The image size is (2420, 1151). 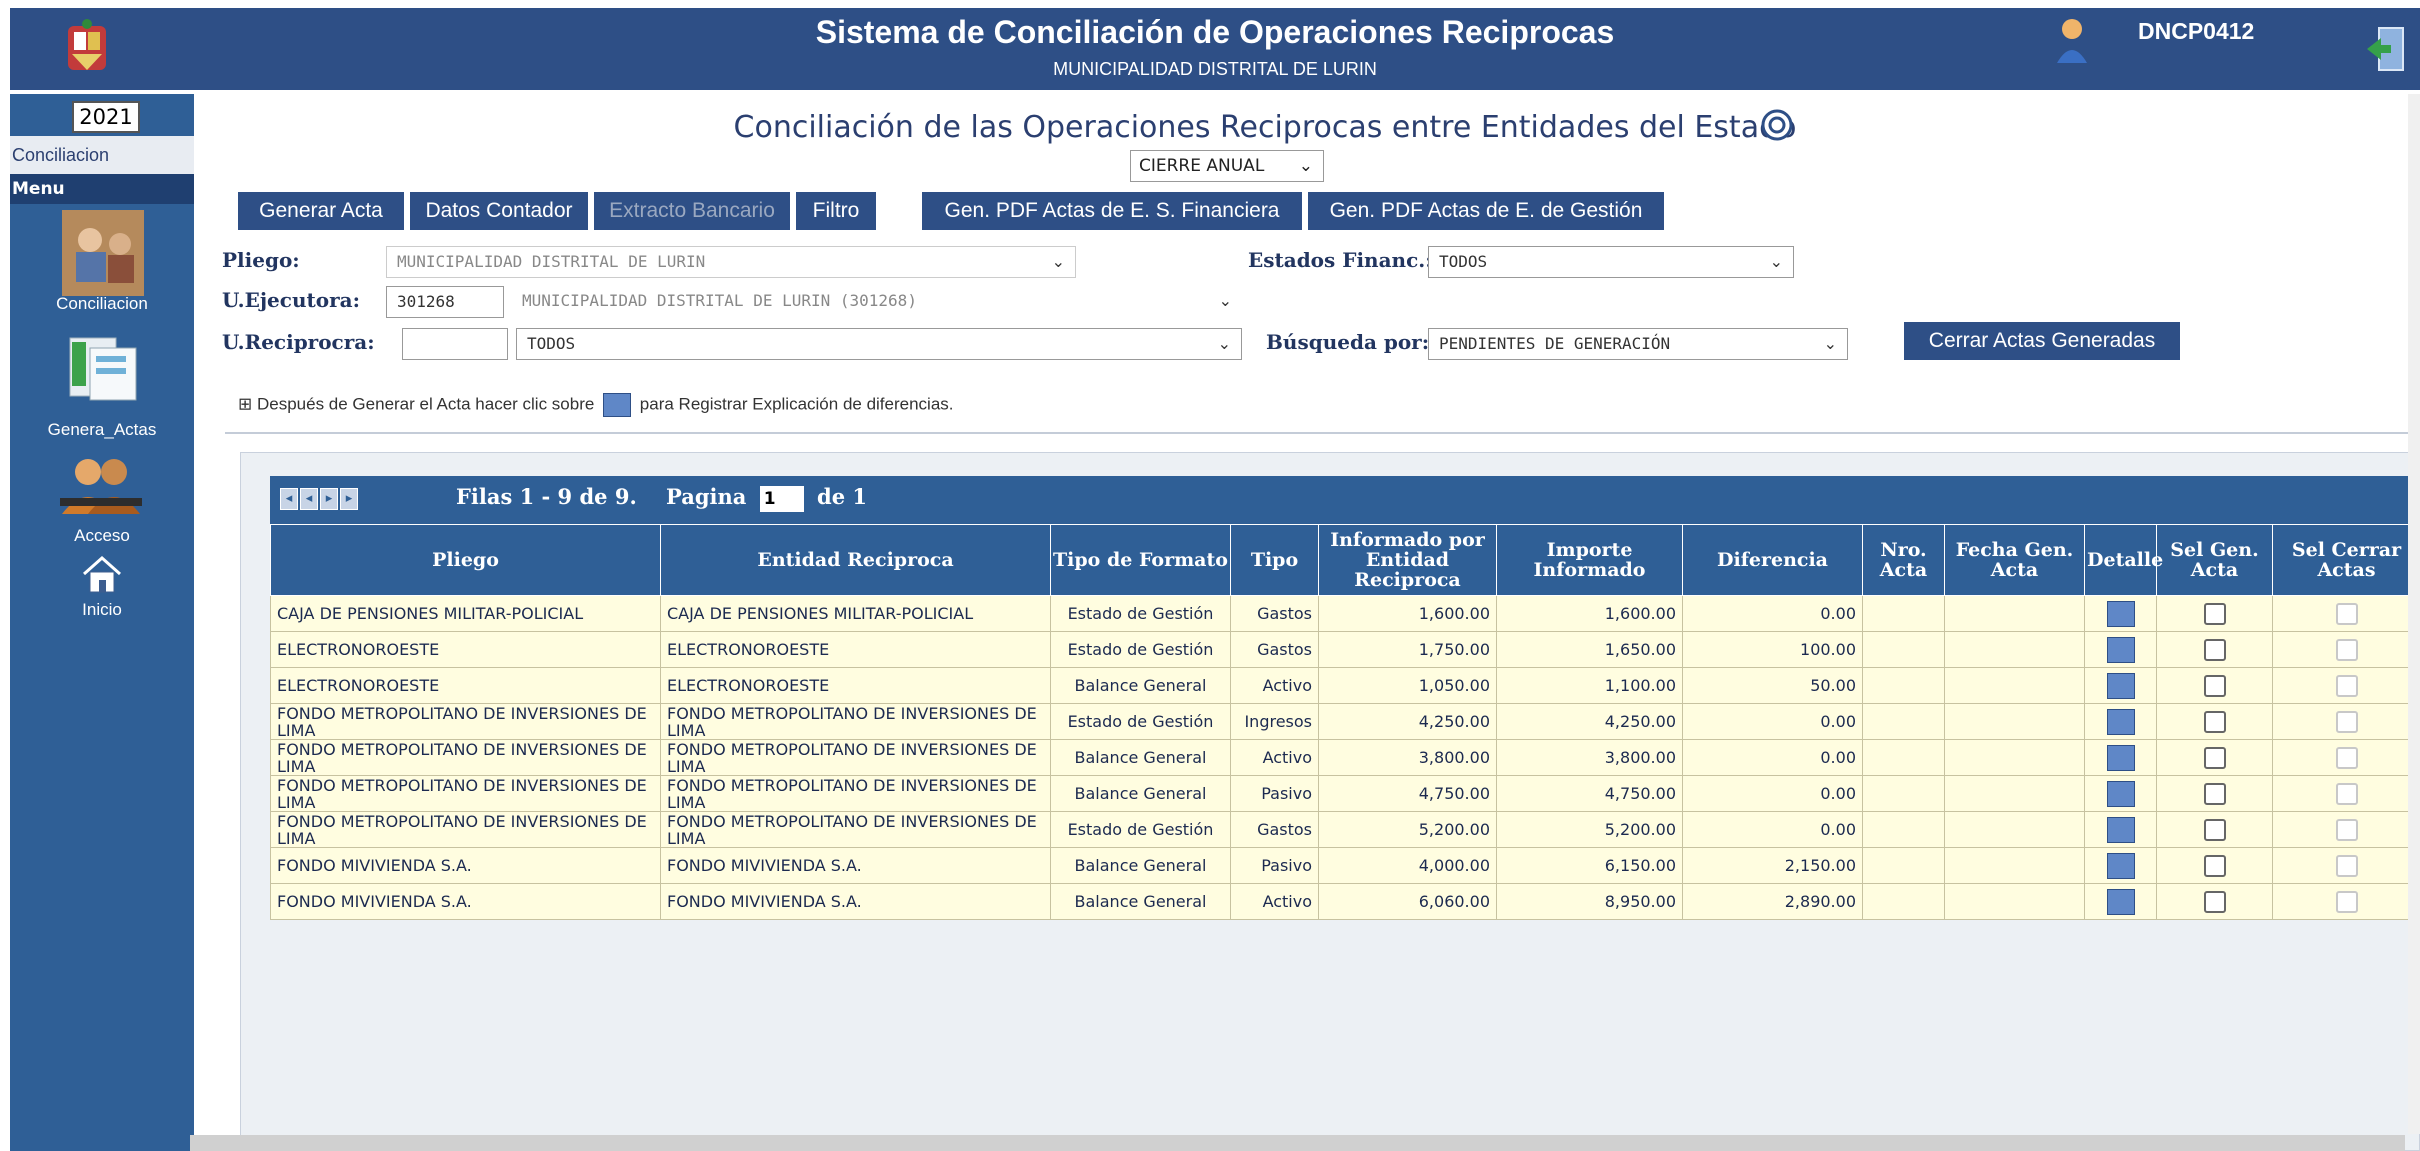 What do you see at coordinates (289, 499) in the screenshot?
I see `first-page-icon: ◂` at bounding box center [289, 499].